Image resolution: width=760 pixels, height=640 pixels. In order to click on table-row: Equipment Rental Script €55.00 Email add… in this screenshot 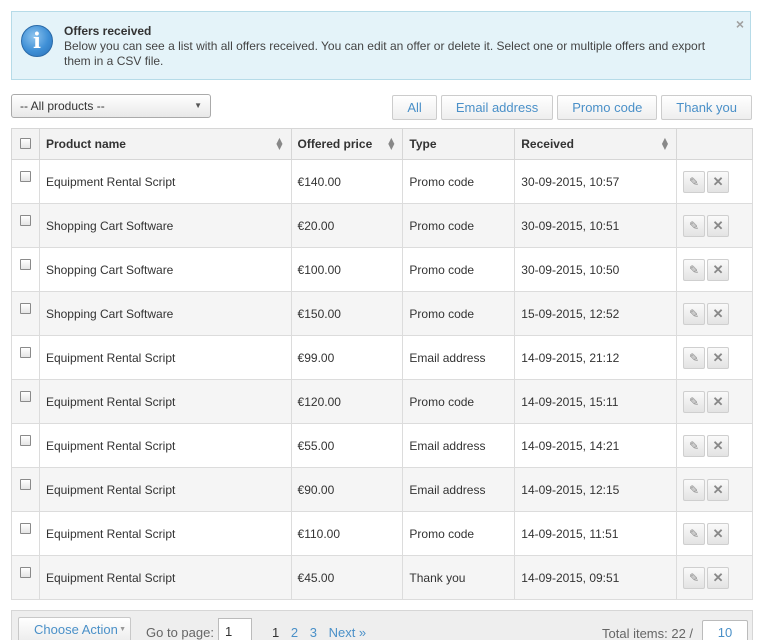, I will do `click(382, 445)`.